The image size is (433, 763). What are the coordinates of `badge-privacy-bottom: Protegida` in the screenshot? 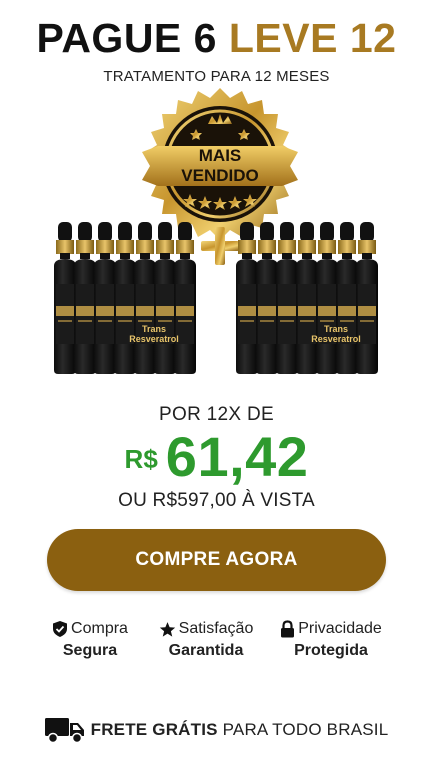 It's located at (331, 650).